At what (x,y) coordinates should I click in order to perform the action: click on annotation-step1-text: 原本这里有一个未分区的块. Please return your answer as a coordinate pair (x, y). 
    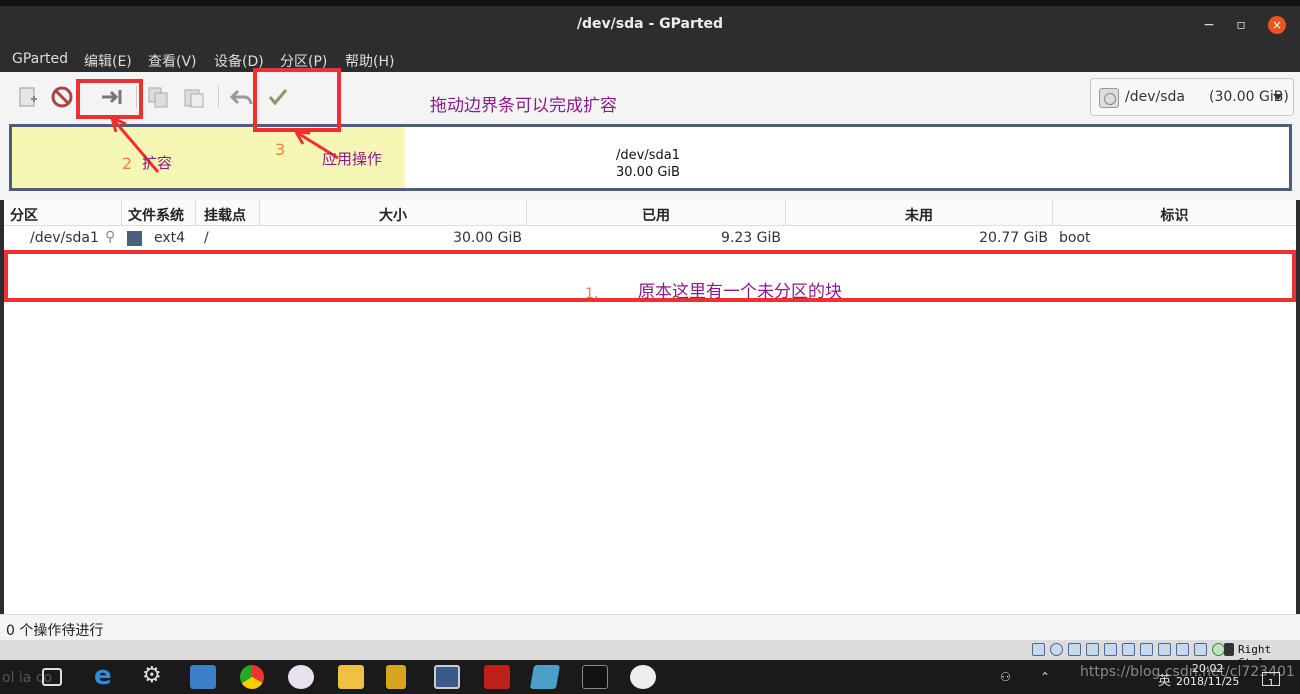
    Looking at the image, I should click on (740, 292).